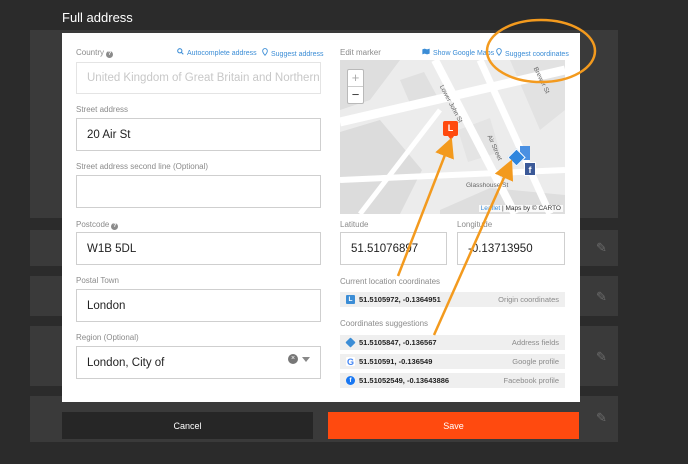 The height and width of the screenshot is (464, 688). What do you see at coordinates (198, 362) in the screenshot?
I see `region-select: London, City of ×` at bounding box center [198, 362].